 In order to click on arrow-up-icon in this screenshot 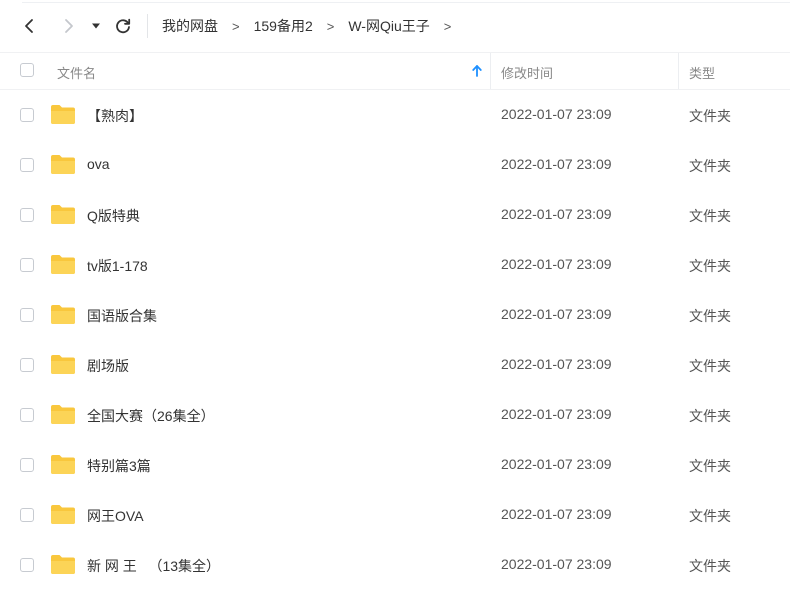, I will do `click(477, 71)`.